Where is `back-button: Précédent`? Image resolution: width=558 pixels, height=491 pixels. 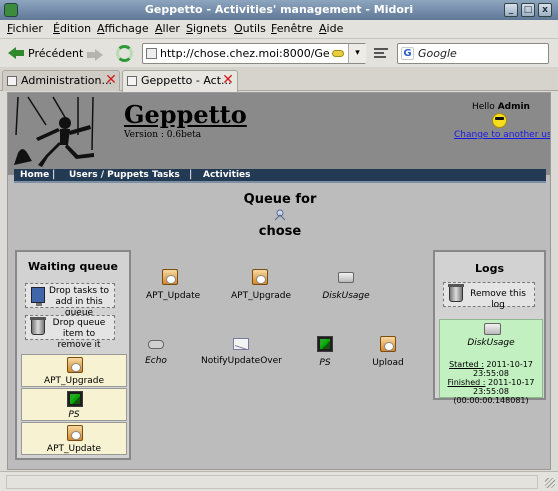
back-button: Précédent is located at coordinates (45, 53).